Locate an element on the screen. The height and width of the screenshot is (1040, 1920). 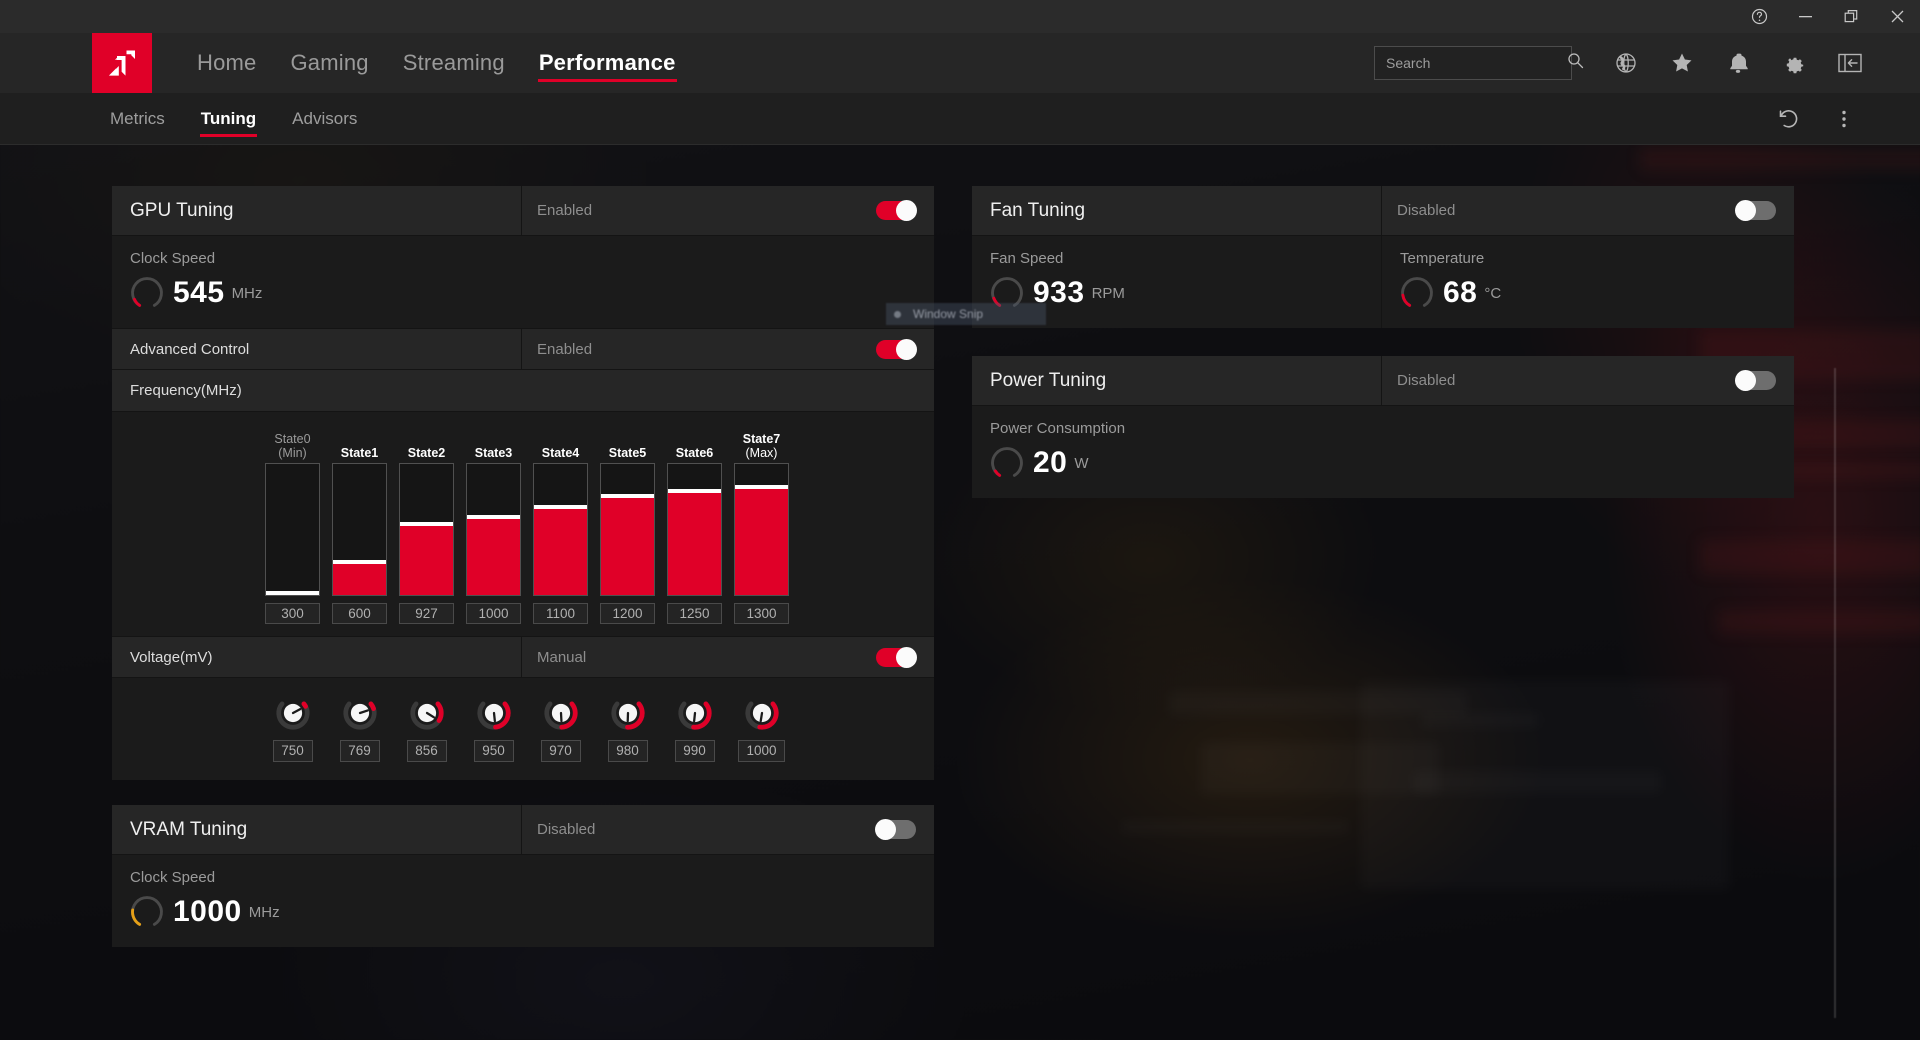
gear-icon is located at coordinates (1794, 63).